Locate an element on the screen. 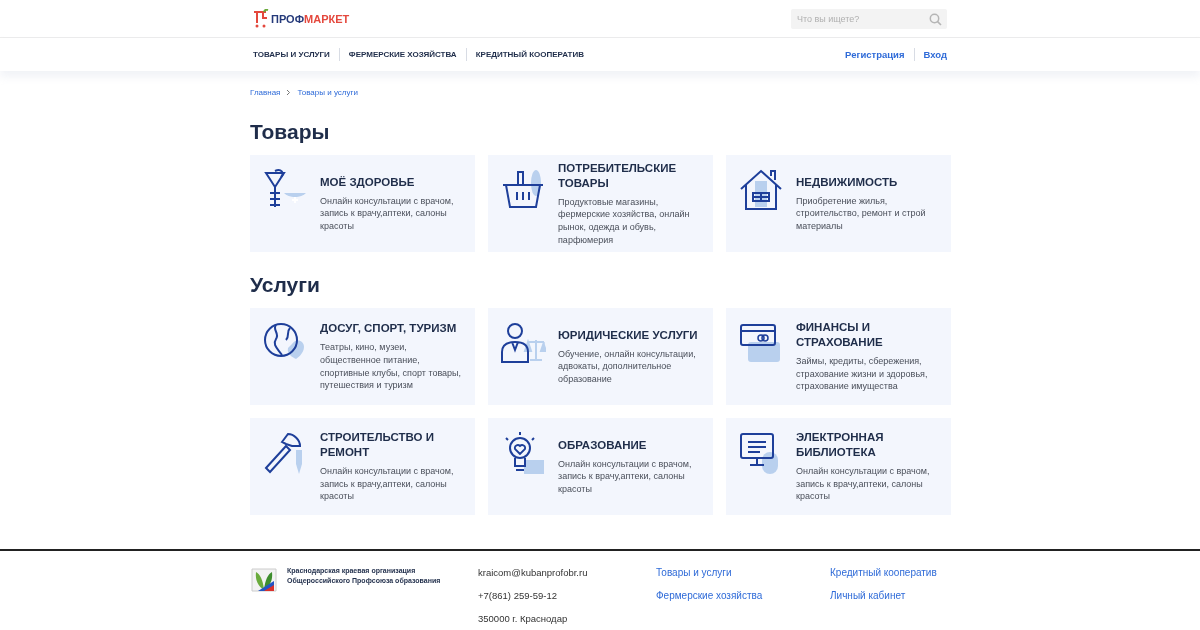  auth-link: Вход is located at coordinates (935, 54).